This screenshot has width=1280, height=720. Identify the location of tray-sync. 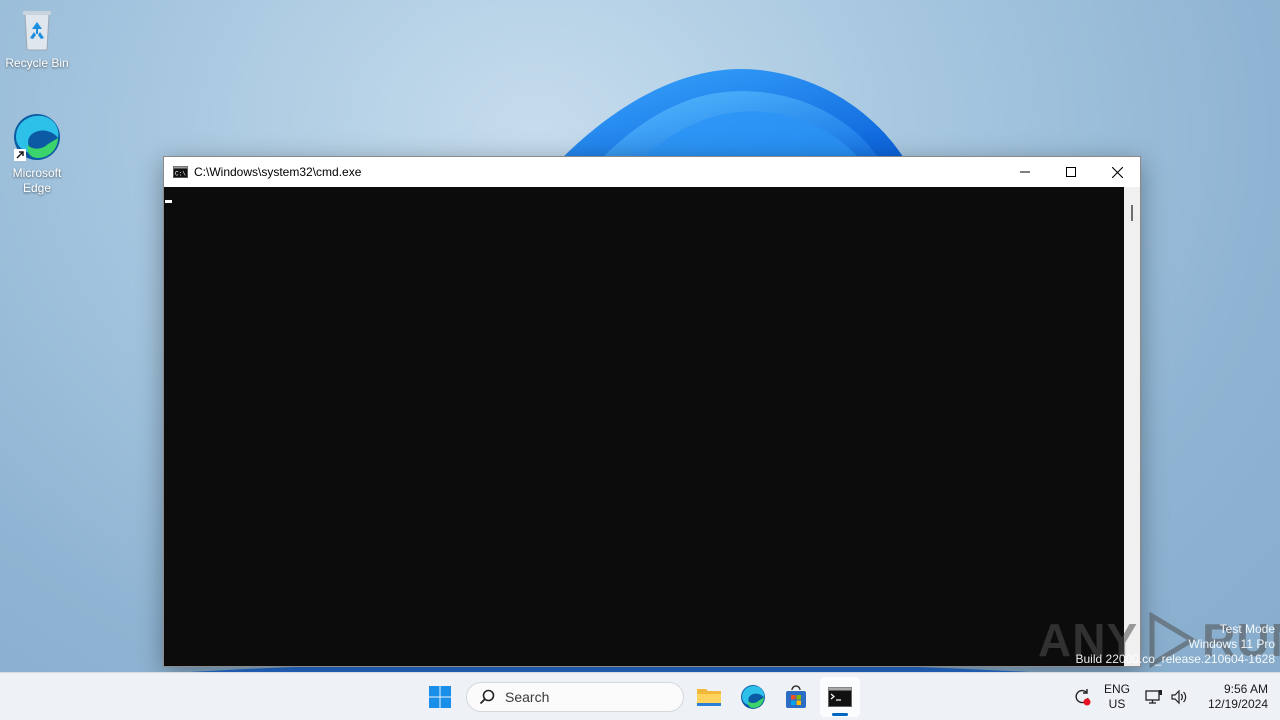
(1082, 696).